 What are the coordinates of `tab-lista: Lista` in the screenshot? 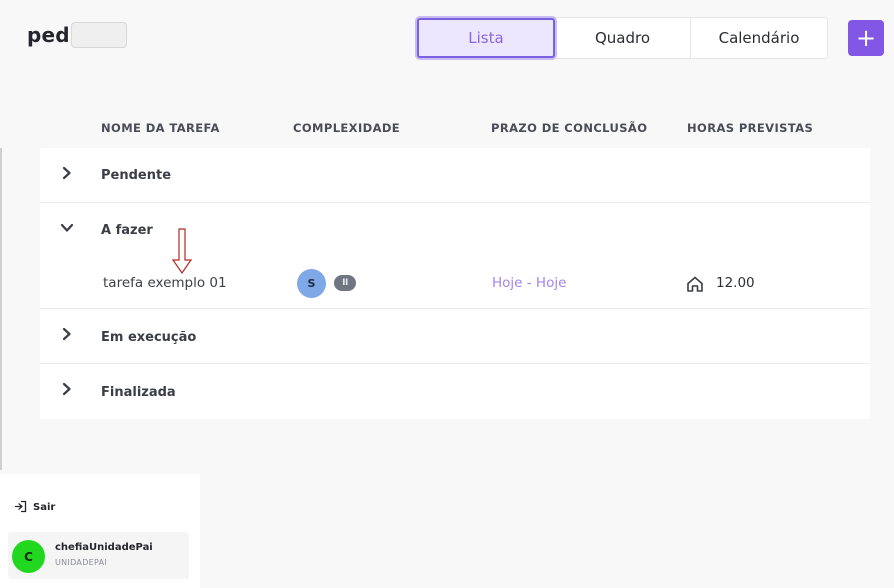 It's located at (486, 38).